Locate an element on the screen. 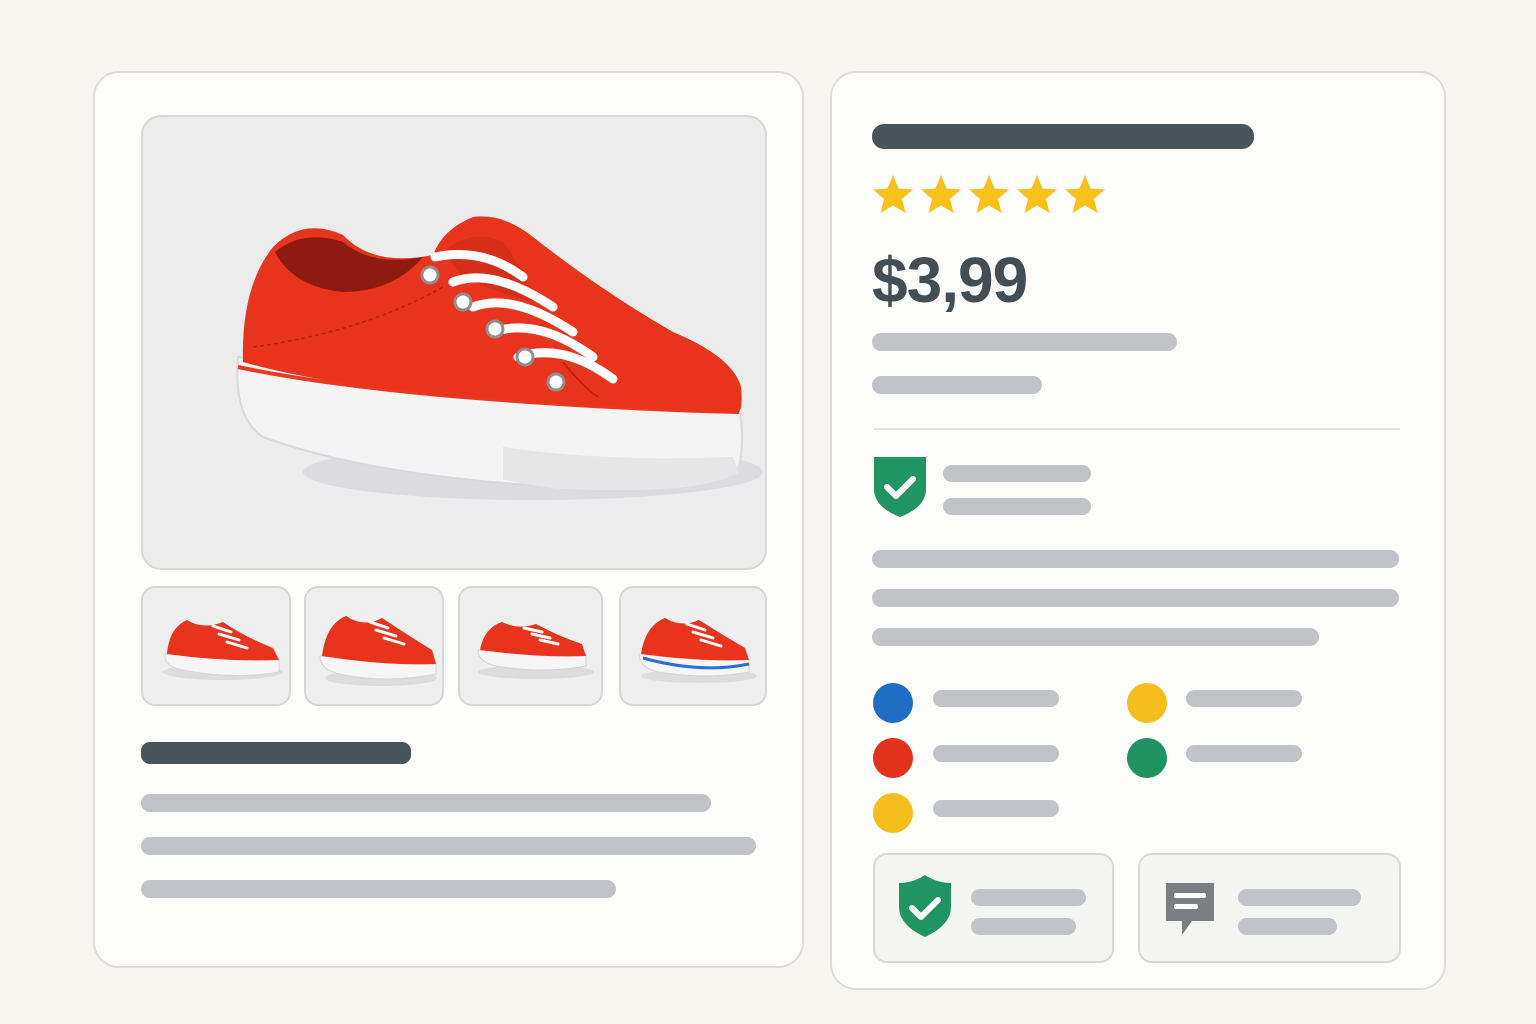 This screenshot has width=1536, height=1024. guarantee-badge is located at coordinates (900, 489).